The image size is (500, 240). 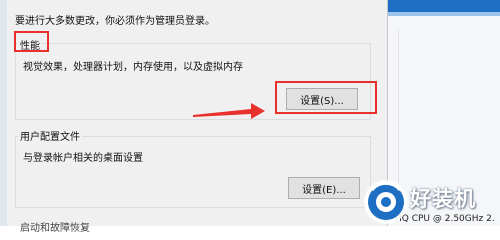 I want to click on background-window-header-strip, so click(x=444, y=14).